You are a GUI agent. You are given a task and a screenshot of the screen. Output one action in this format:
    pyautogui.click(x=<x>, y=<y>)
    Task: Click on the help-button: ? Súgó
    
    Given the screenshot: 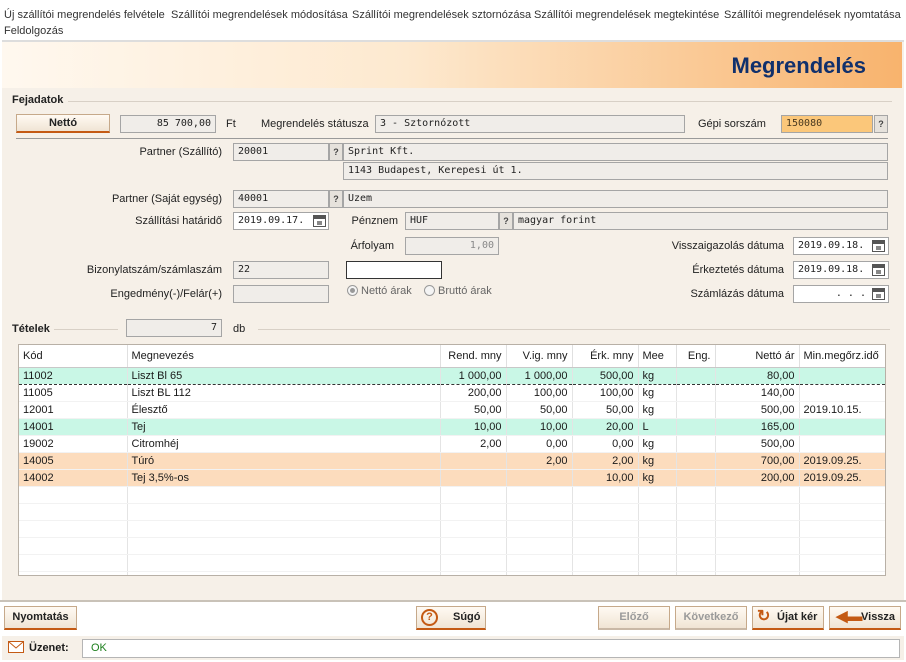 What is the action you would take?
    pyautogui.click(x=451, y=618)
    